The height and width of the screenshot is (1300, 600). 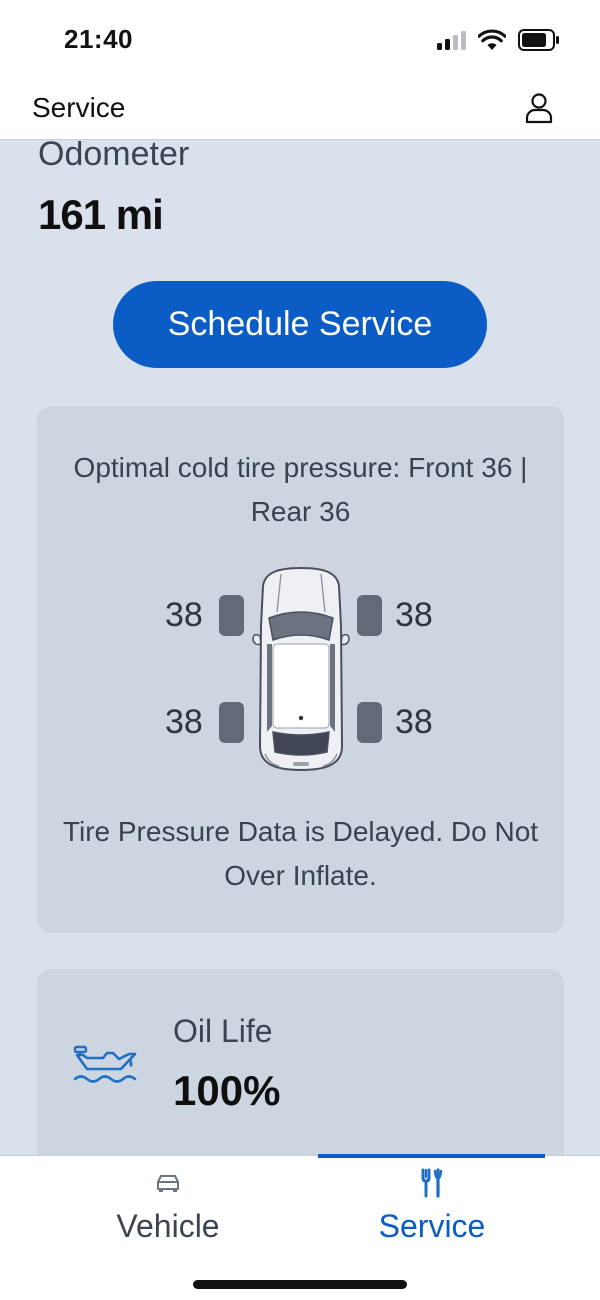 What do you see at coordinates (105, 1064) in the screenshot?
I see `oil-can-icon` at bounding box center [105, 1064].